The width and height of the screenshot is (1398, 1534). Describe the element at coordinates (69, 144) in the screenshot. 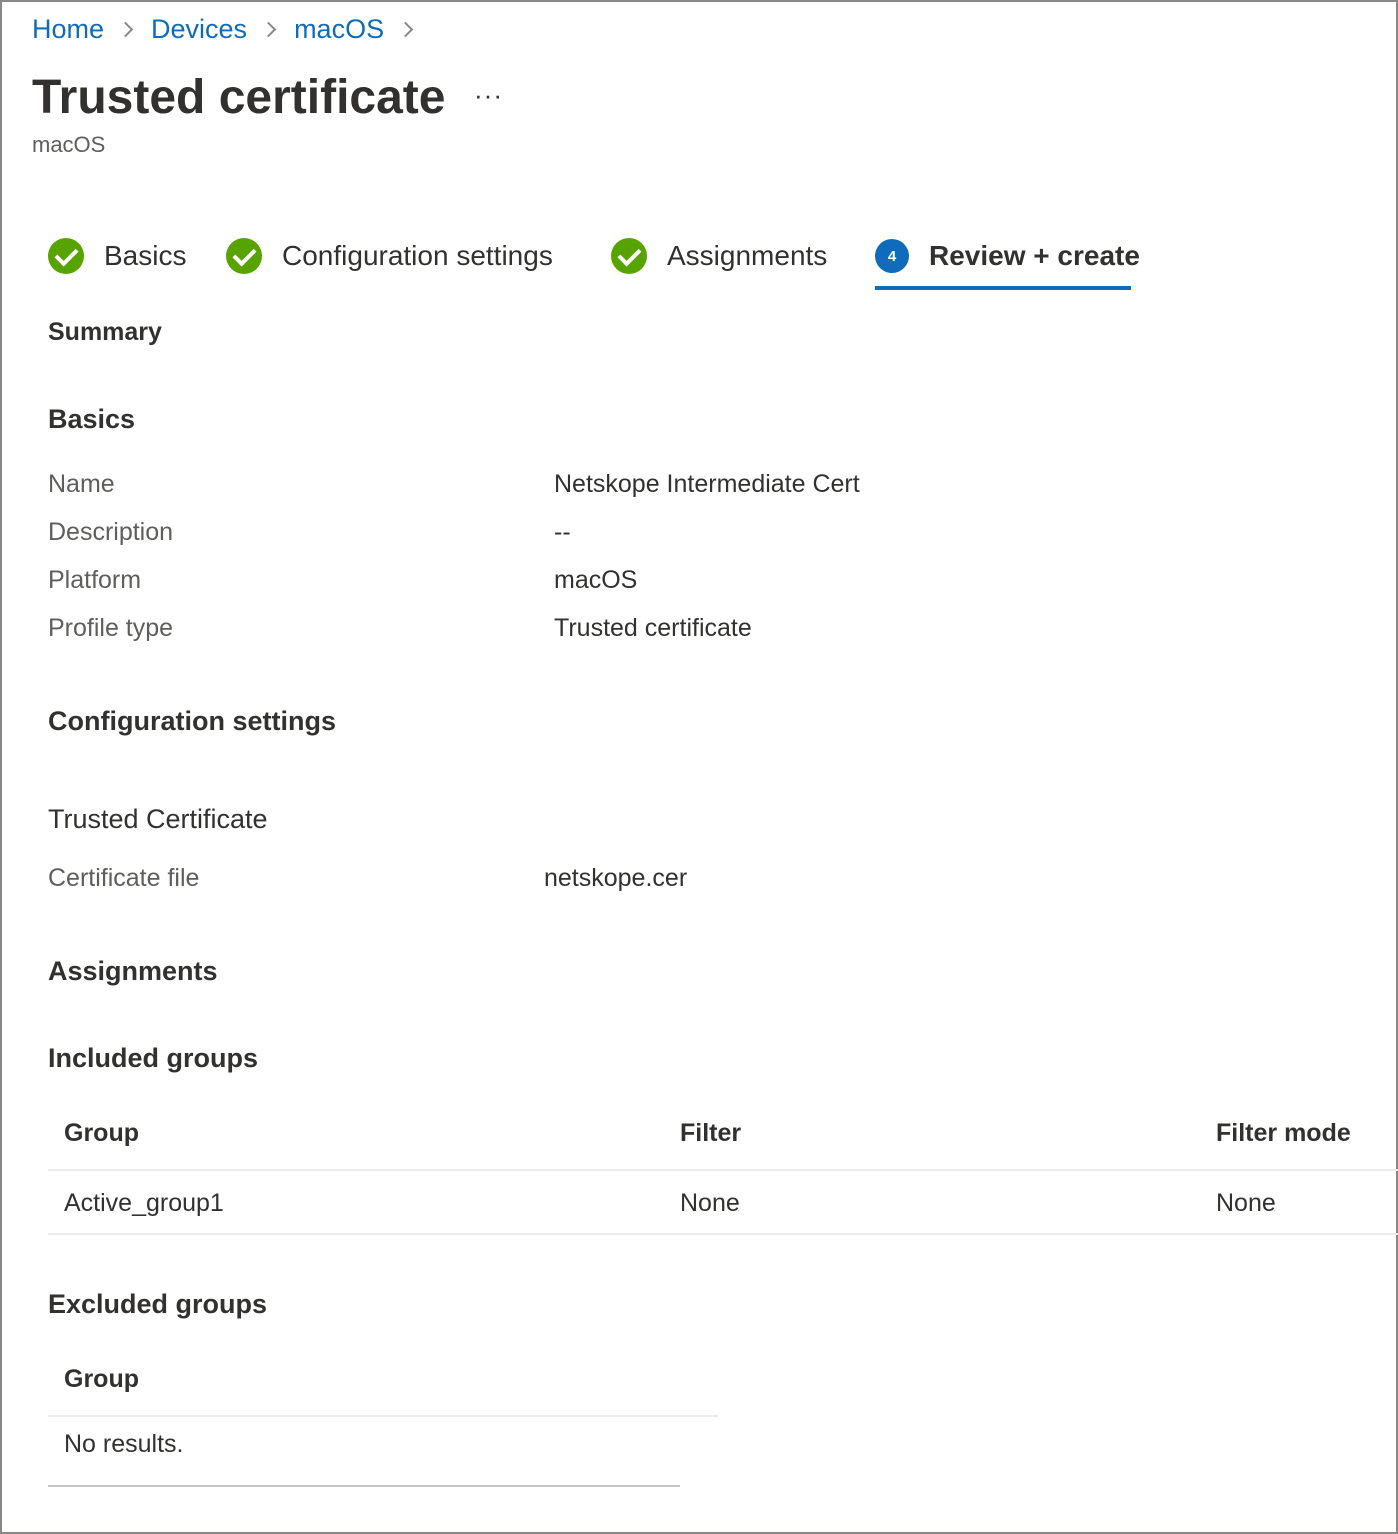

I see `page-subtitle: macOS` at that location.